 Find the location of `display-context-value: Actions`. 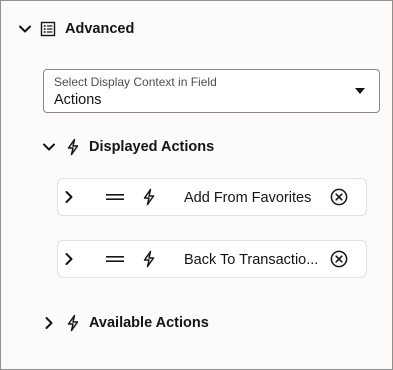

display-context-value: Actions is located at coordinates (78, 100).